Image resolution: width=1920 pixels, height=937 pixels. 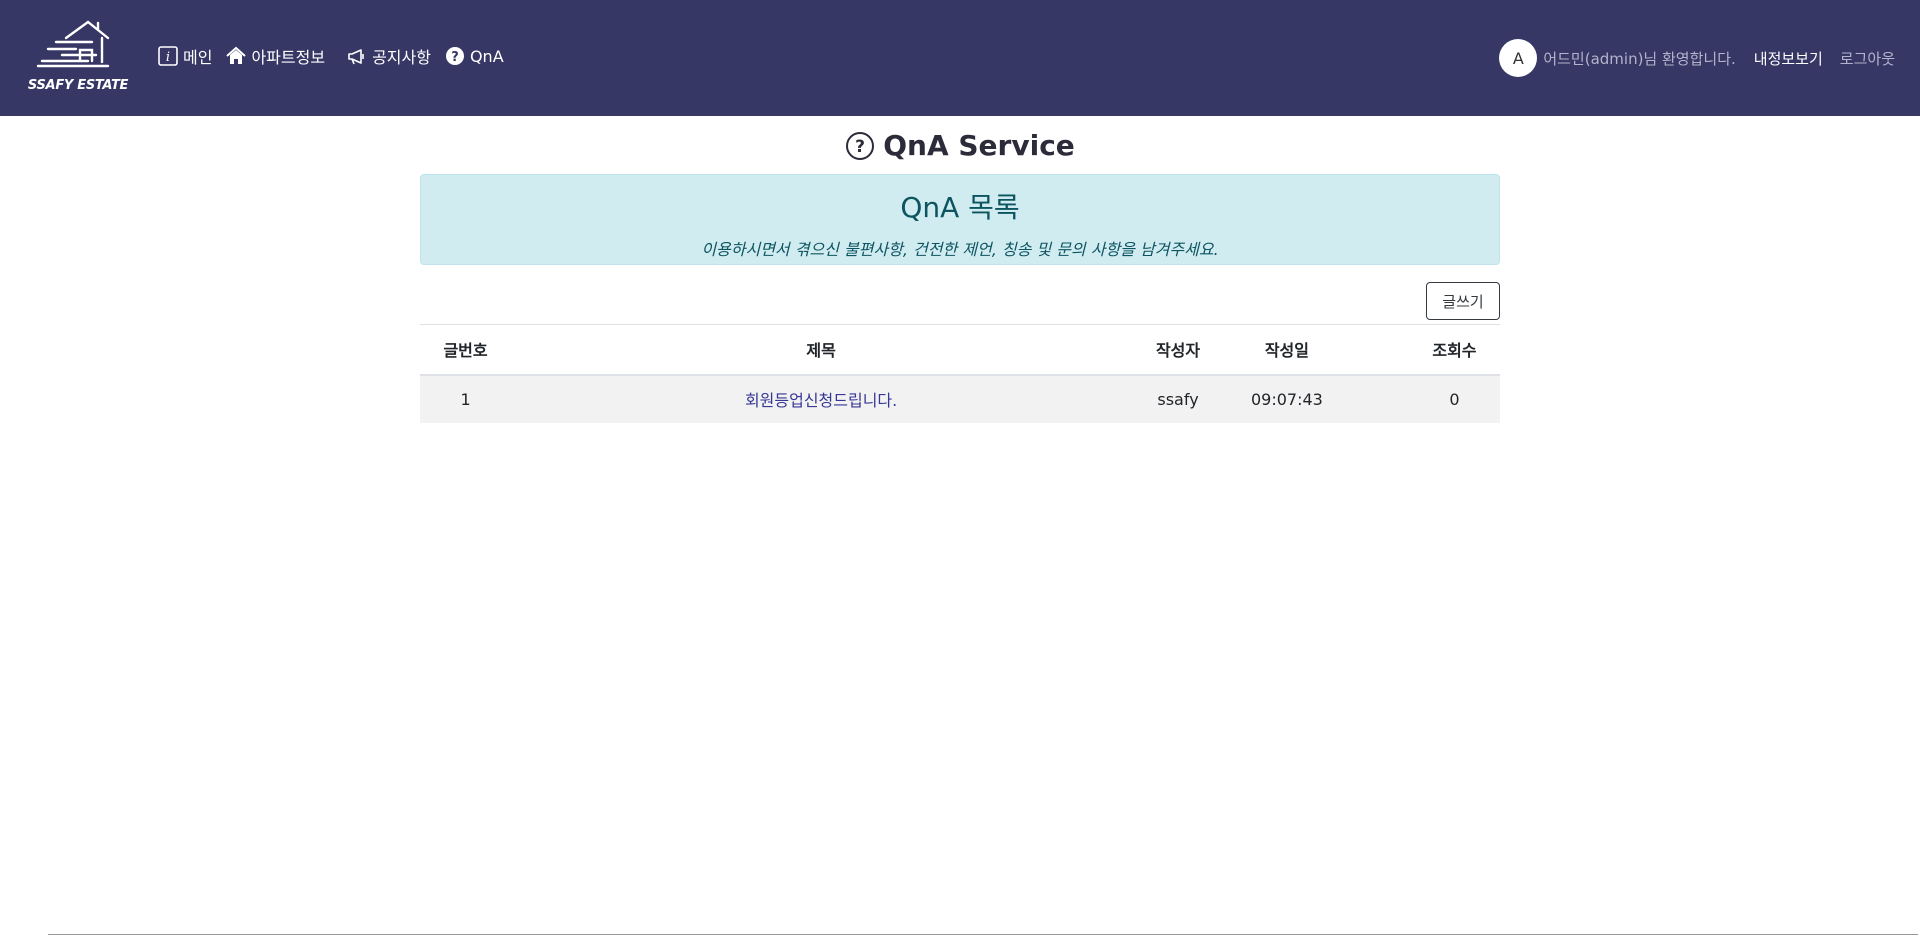 I want to click on nav-main: i 메인, so click(x=185, y=56).